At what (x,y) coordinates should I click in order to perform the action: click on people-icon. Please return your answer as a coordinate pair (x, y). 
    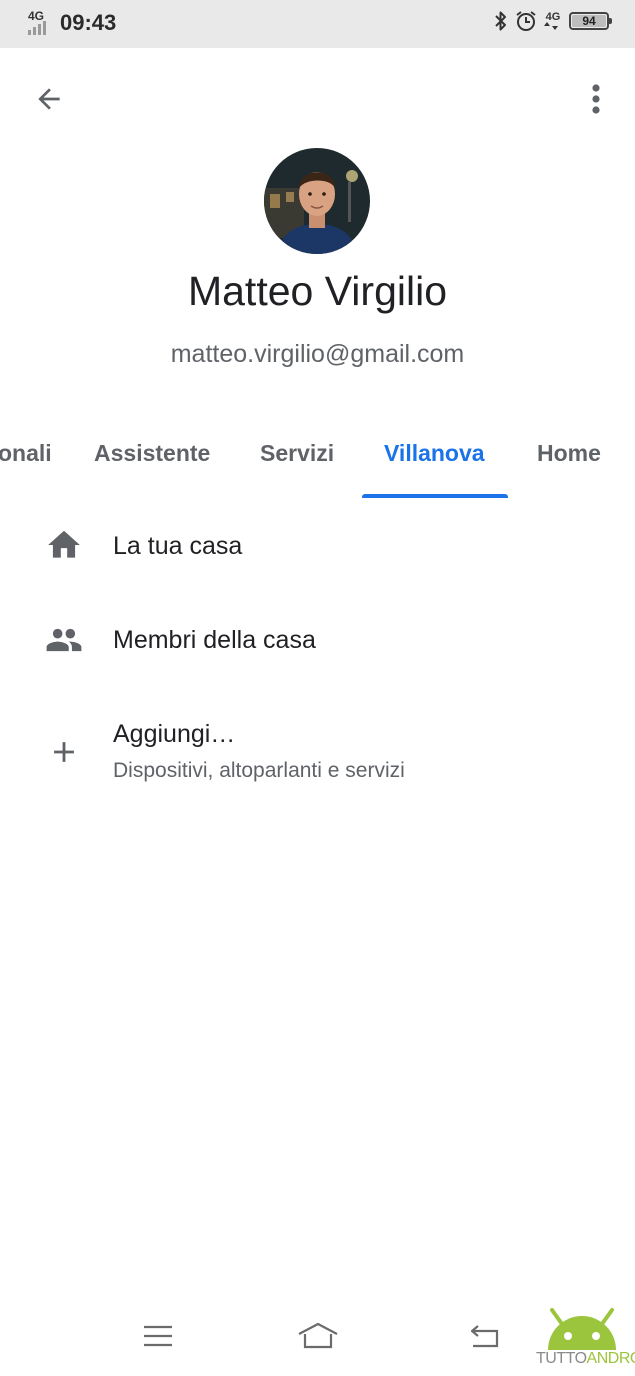
    Looking at the image, I should click on (64, 640).